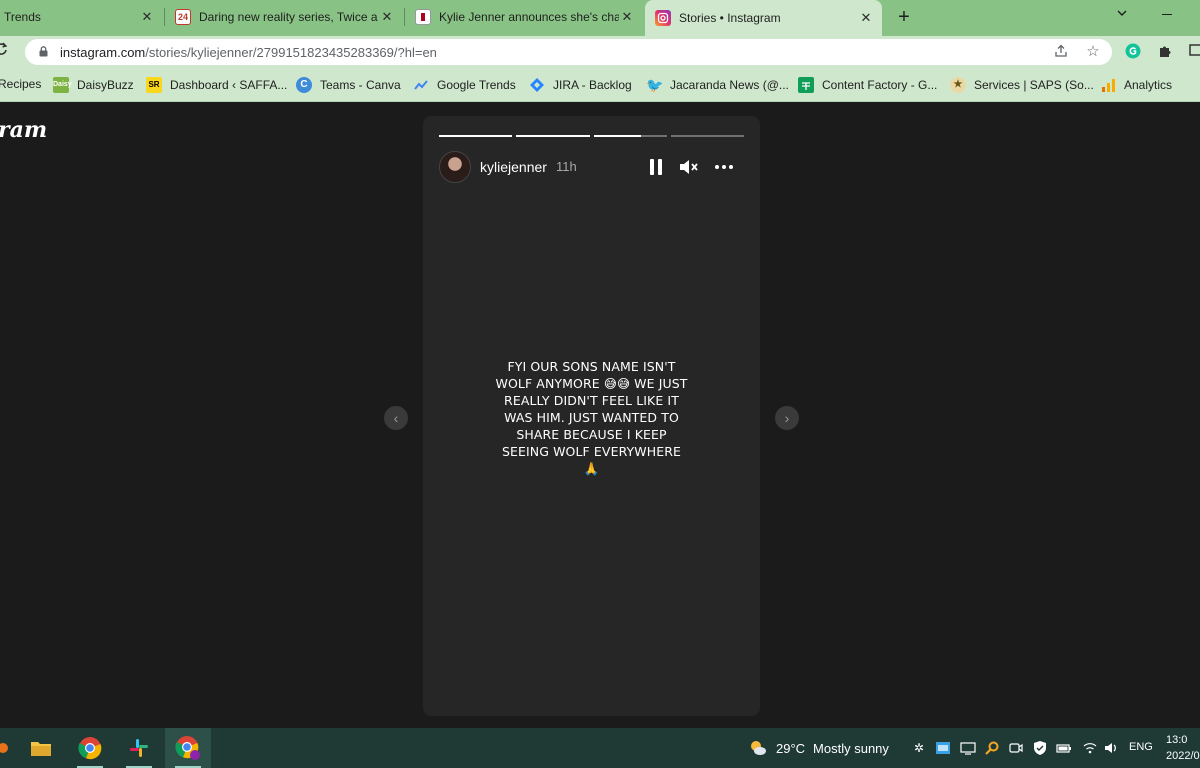 The width and height of the screenshot is (1200, 768). I want to click on url-host: instagram.com, so click(103, 52).